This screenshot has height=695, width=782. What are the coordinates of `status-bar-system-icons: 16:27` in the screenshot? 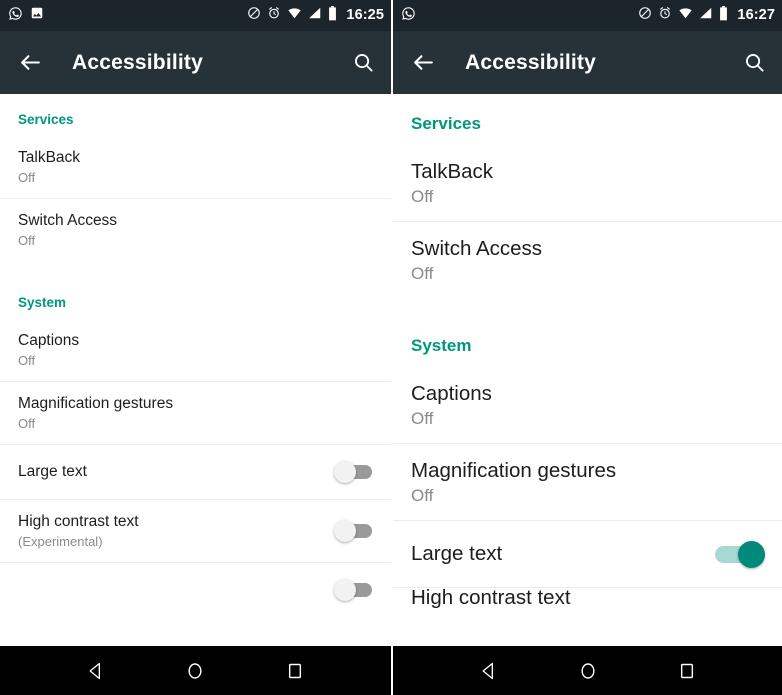 It's located at (706, 15).